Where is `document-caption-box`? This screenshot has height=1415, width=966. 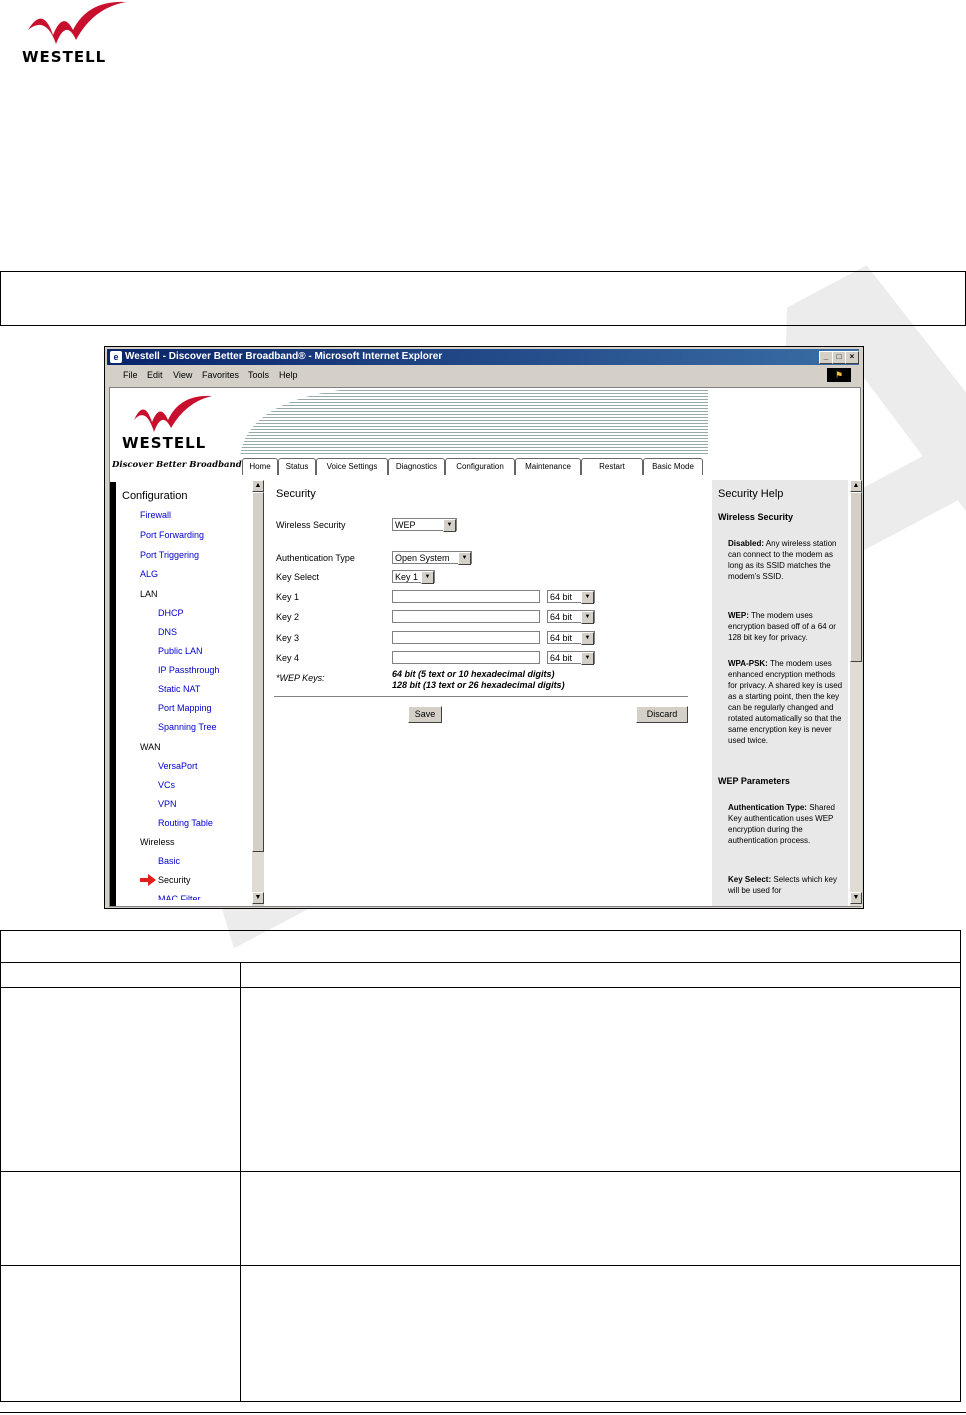 document-caption-box is located at coordinates (483, 298).